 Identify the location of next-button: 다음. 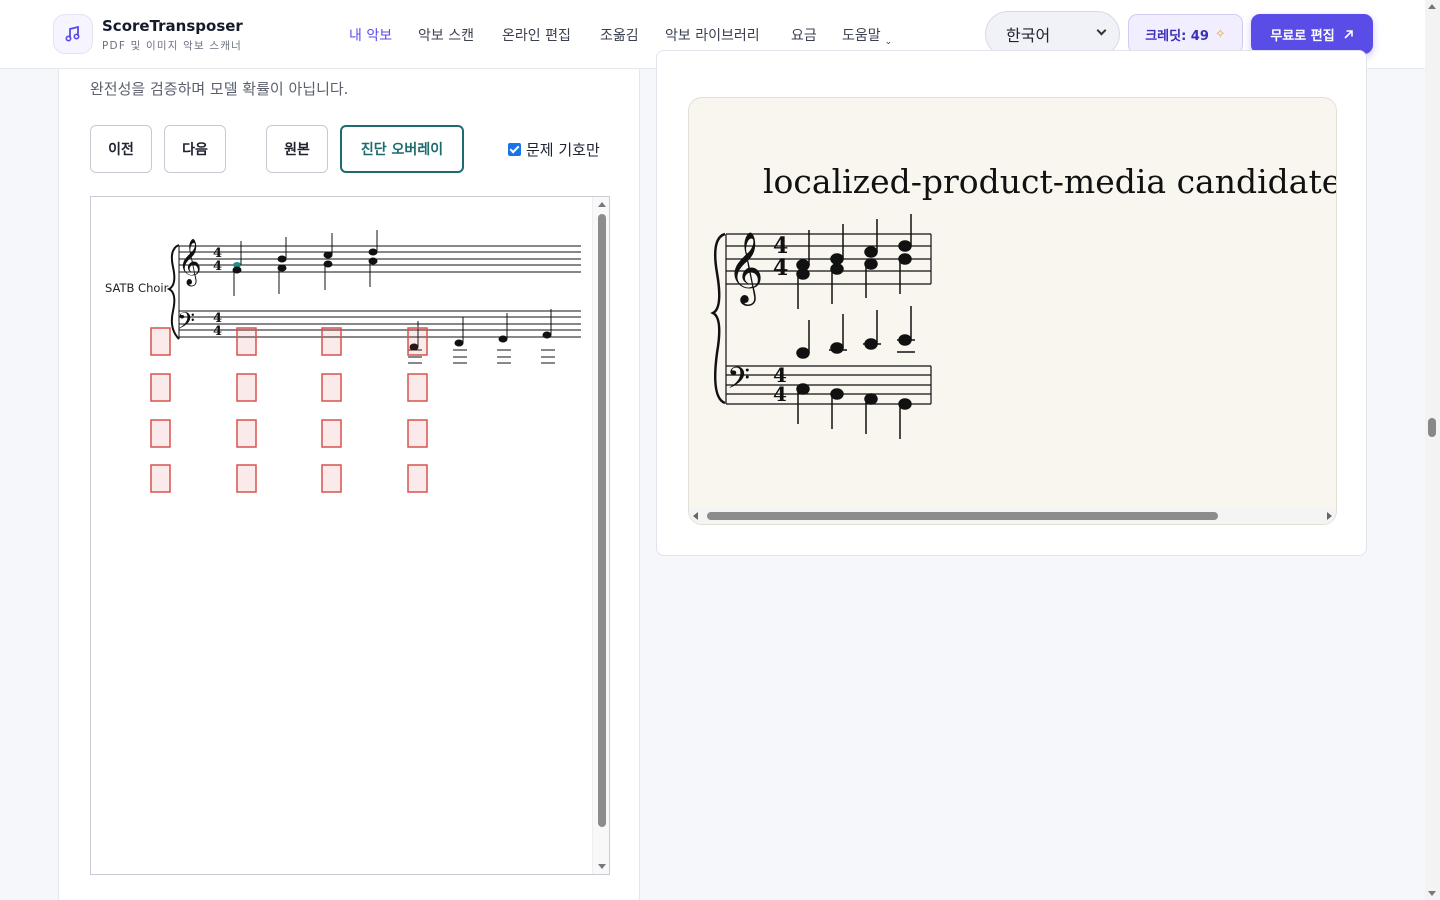
(195, 149).